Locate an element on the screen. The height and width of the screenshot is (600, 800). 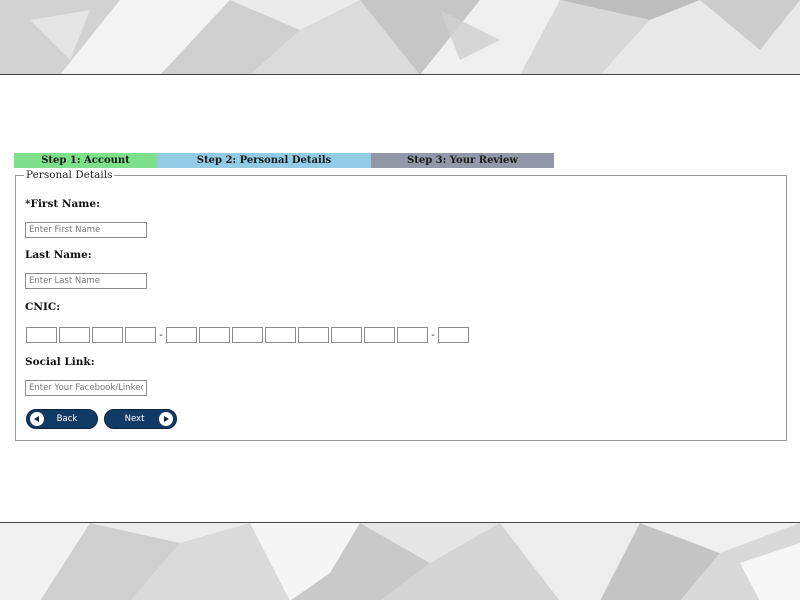
footer-banner is located at coordinates (400, 561).